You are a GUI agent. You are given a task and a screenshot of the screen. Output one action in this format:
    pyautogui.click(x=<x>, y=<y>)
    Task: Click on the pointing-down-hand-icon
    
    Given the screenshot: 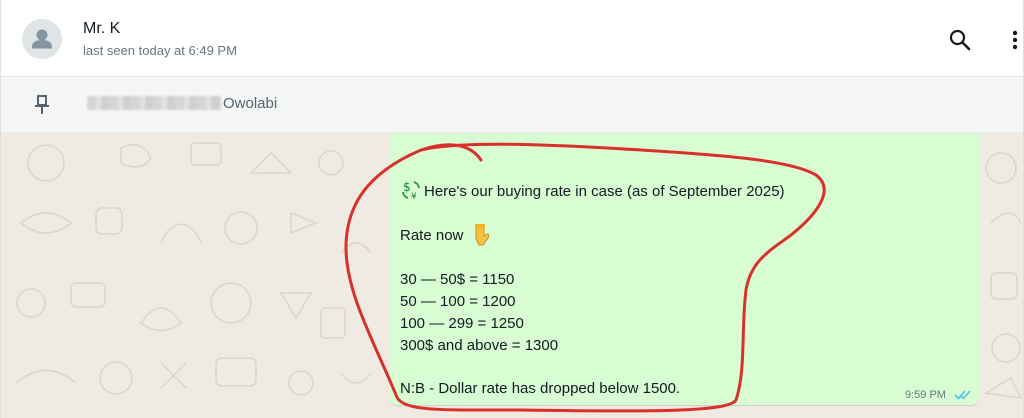 What is the action you would take?
    pyautogui.click(x=483, y=236)
    